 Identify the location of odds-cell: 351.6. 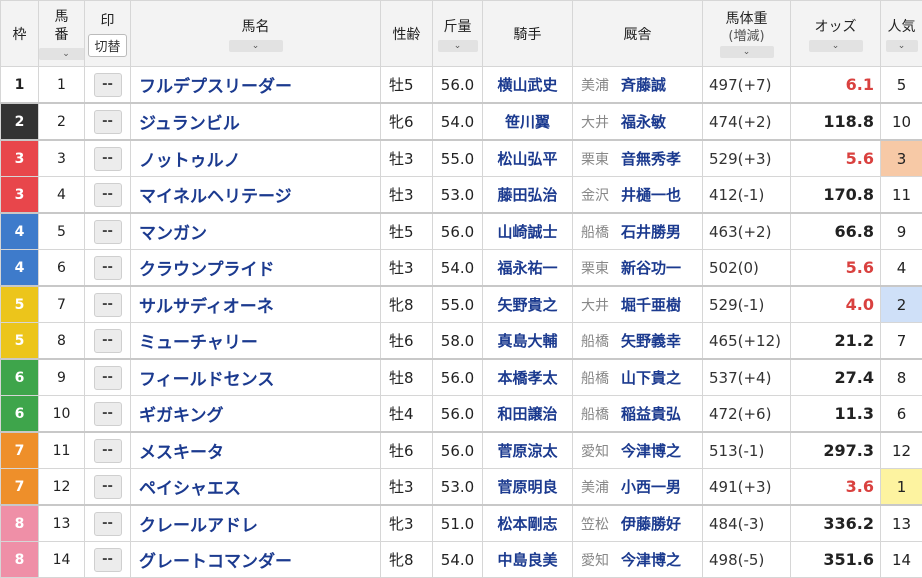
(836, 560).